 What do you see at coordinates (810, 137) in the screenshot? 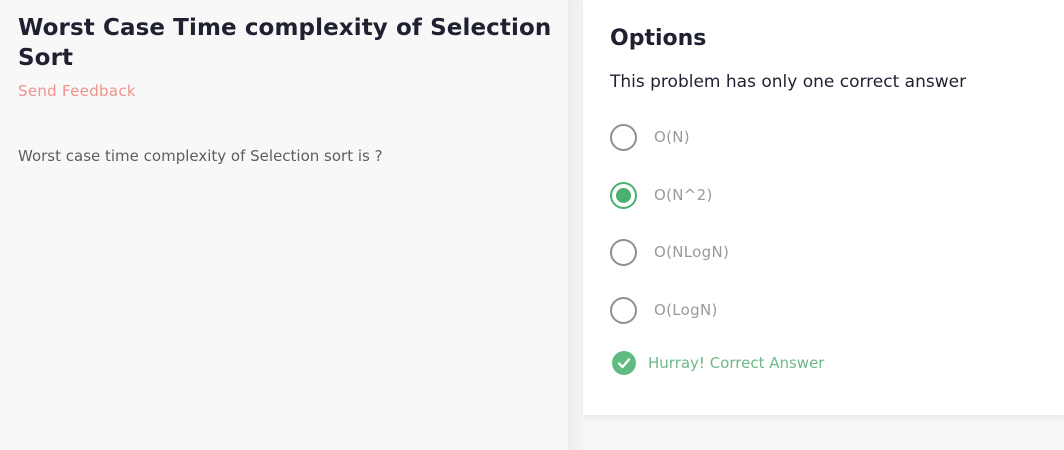
I see `option-1: O(N)` at bounding box center [810, 137].